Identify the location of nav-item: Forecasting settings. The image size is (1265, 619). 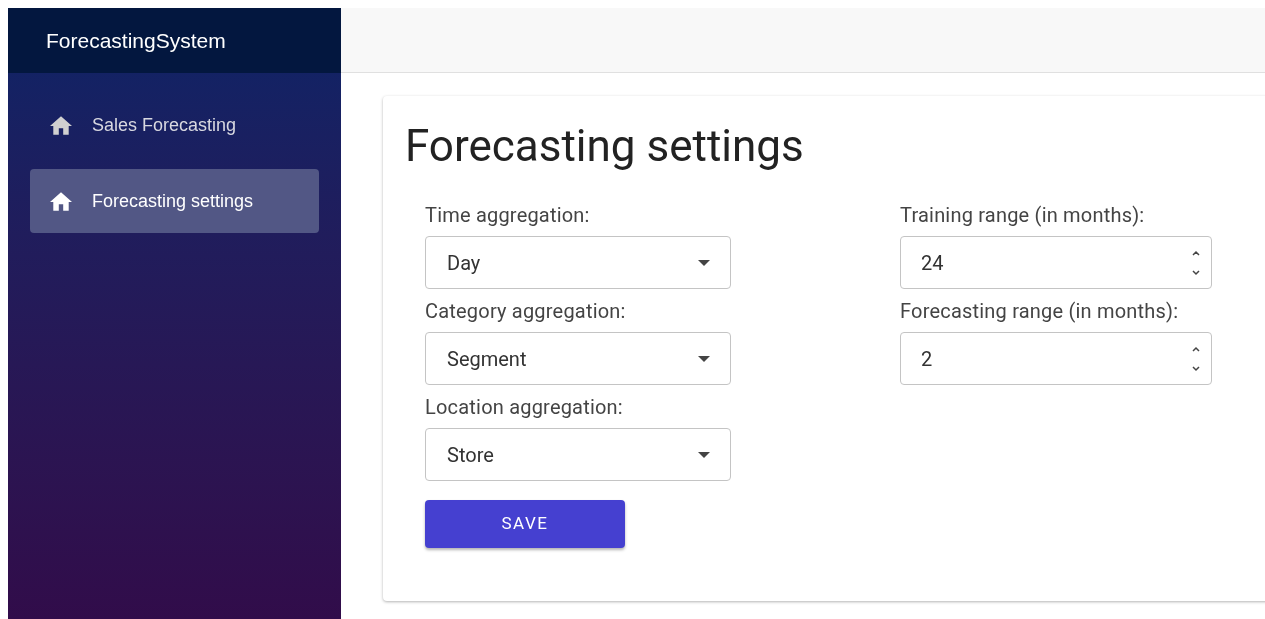
(174, 201).